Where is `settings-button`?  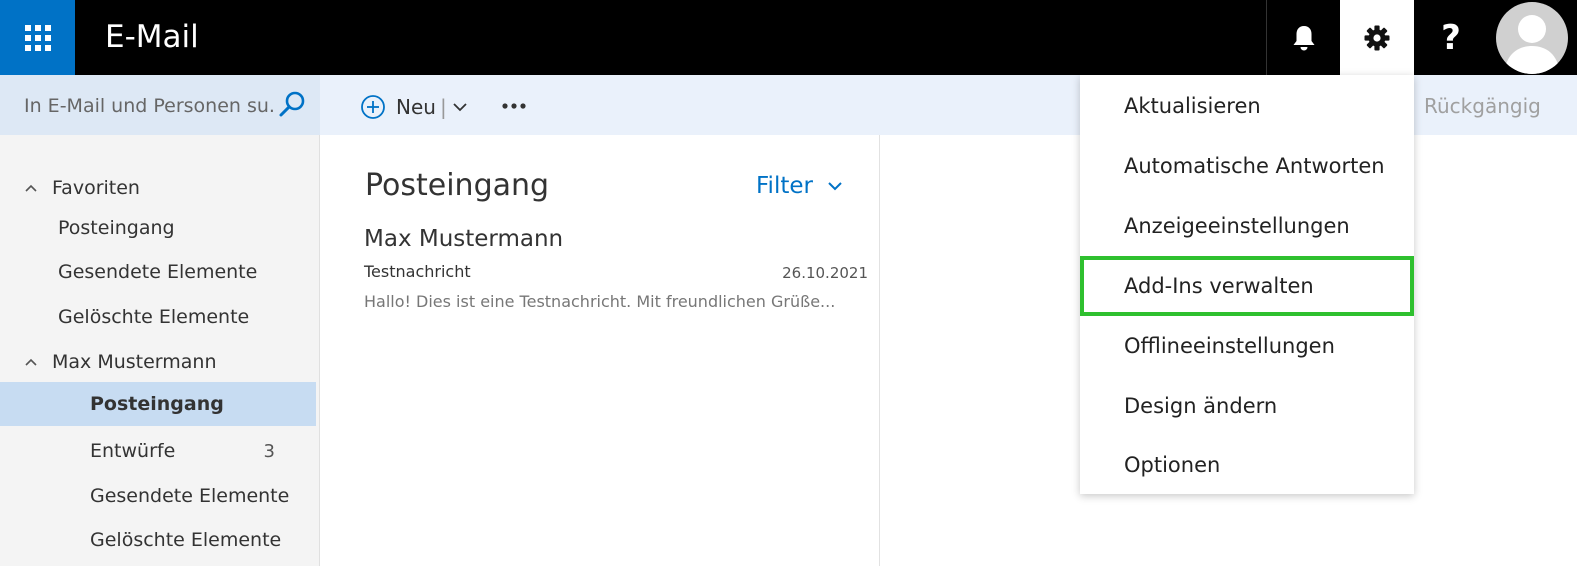 settings-button is located at coordinates (1377, 37).